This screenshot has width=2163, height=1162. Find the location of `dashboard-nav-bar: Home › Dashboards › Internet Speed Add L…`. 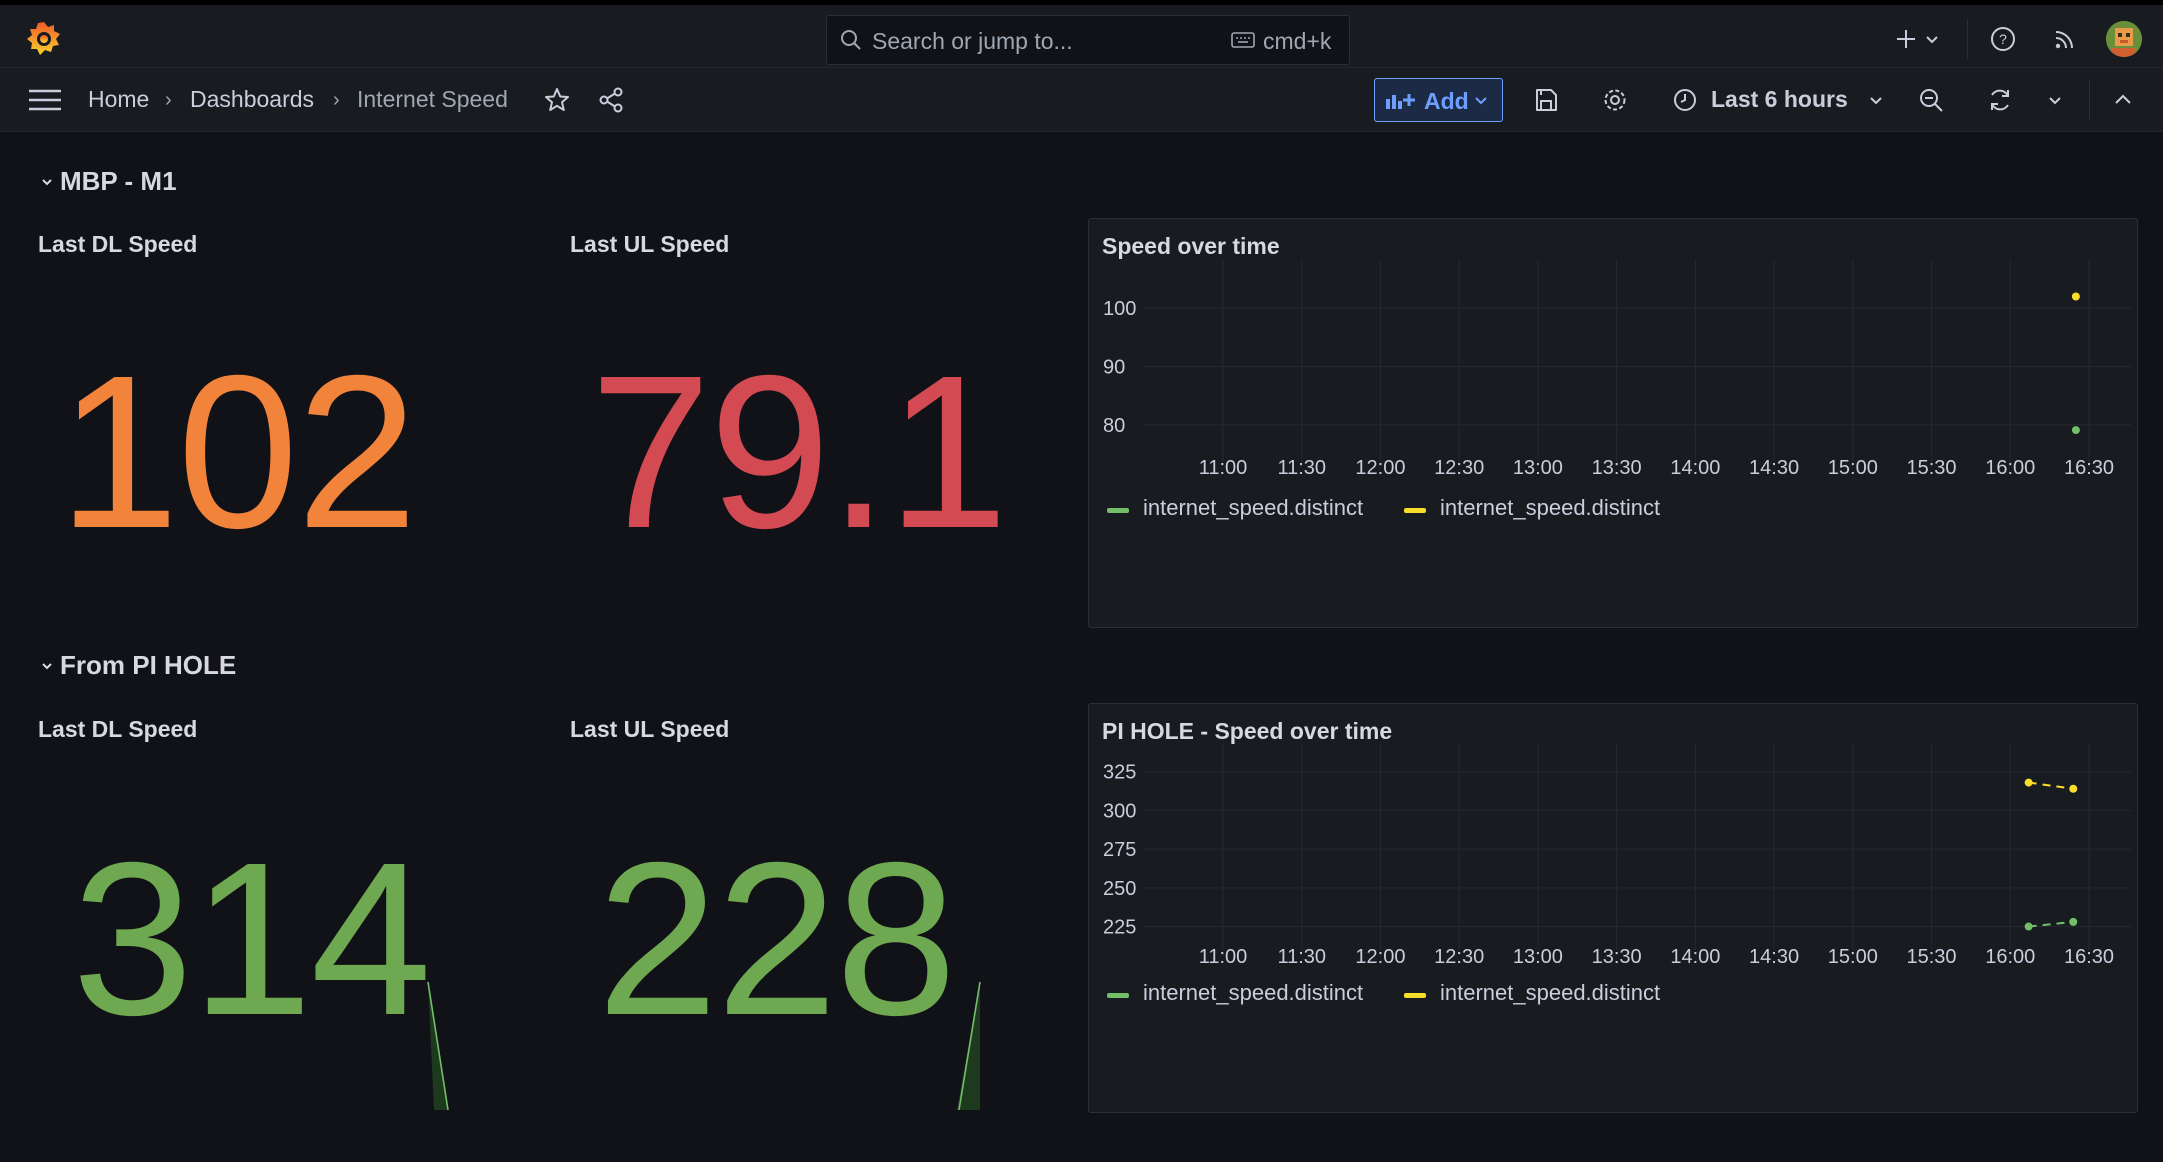

dashboard-nav-bar: Home › Dashboards › Internet Speed Add L… is located at coordinates (1081, 100).